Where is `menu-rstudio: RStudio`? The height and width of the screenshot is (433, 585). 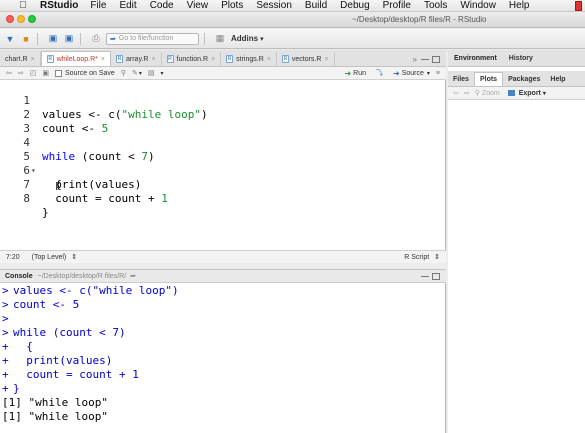 menu-rstudio: RStudio is located at coordinates (59, 5).